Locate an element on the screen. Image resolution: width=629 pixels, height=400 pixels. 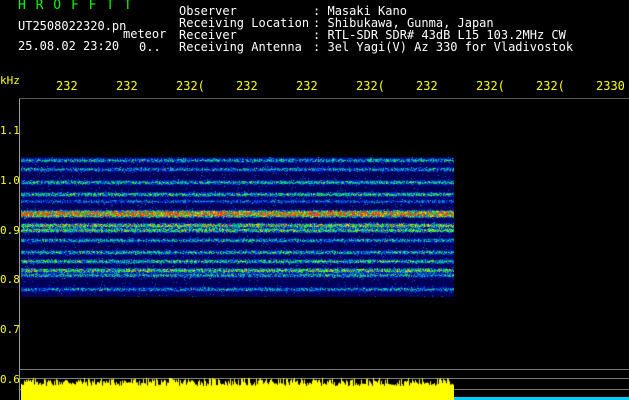
y-tick-label: 1.0 is located at coordinates (10, 180).